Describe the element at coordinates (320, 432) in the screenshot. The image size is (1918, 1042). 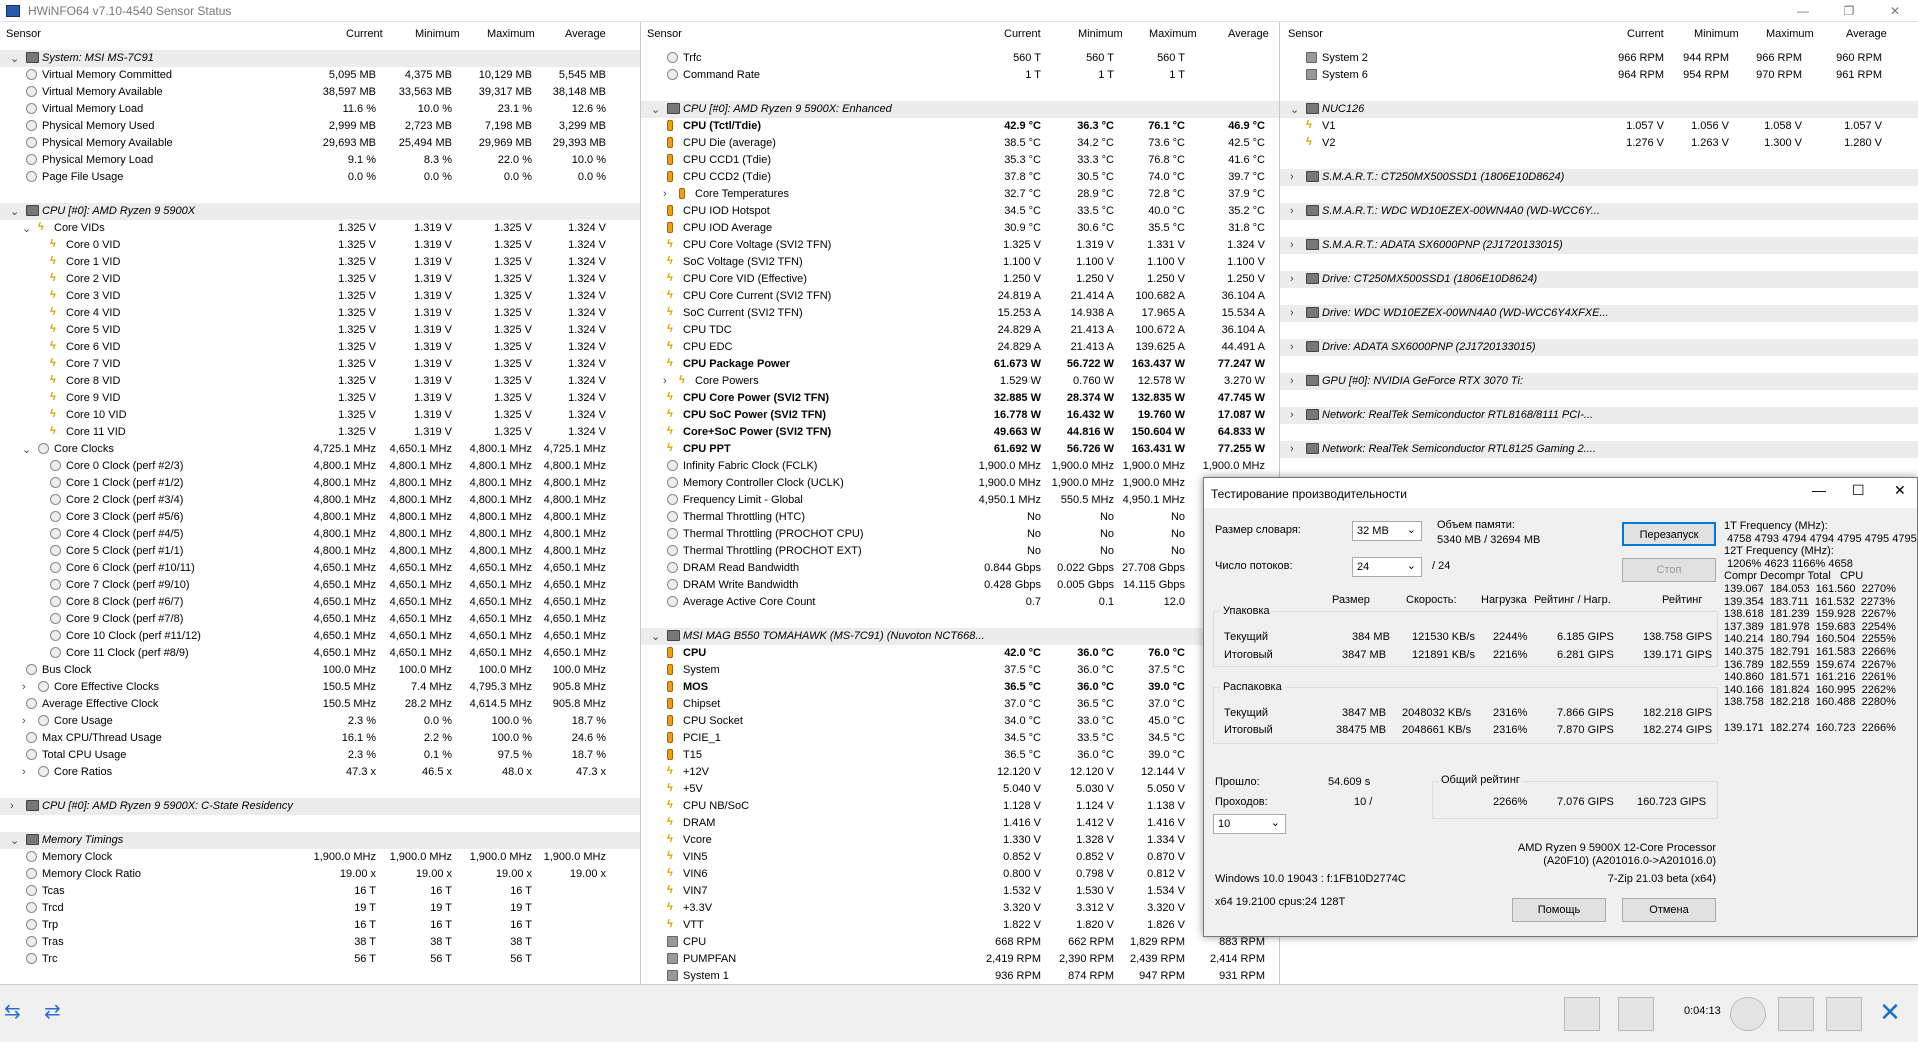
I see `sensor-row: ϟ Core 11 VID 1.325 V 1.319 V 1.325 V 1.324 V` at that location.